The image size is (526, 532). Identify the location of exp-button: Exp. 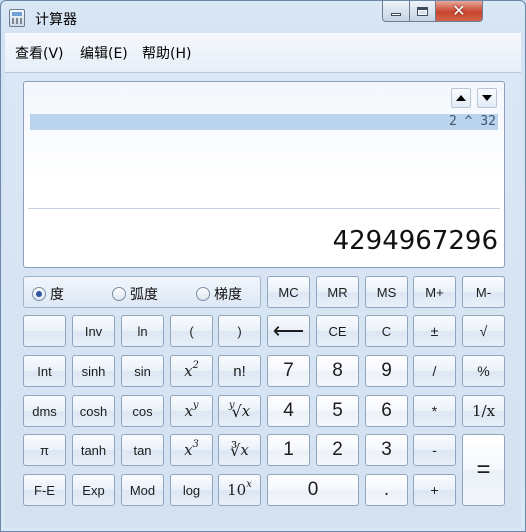
(93, 490).